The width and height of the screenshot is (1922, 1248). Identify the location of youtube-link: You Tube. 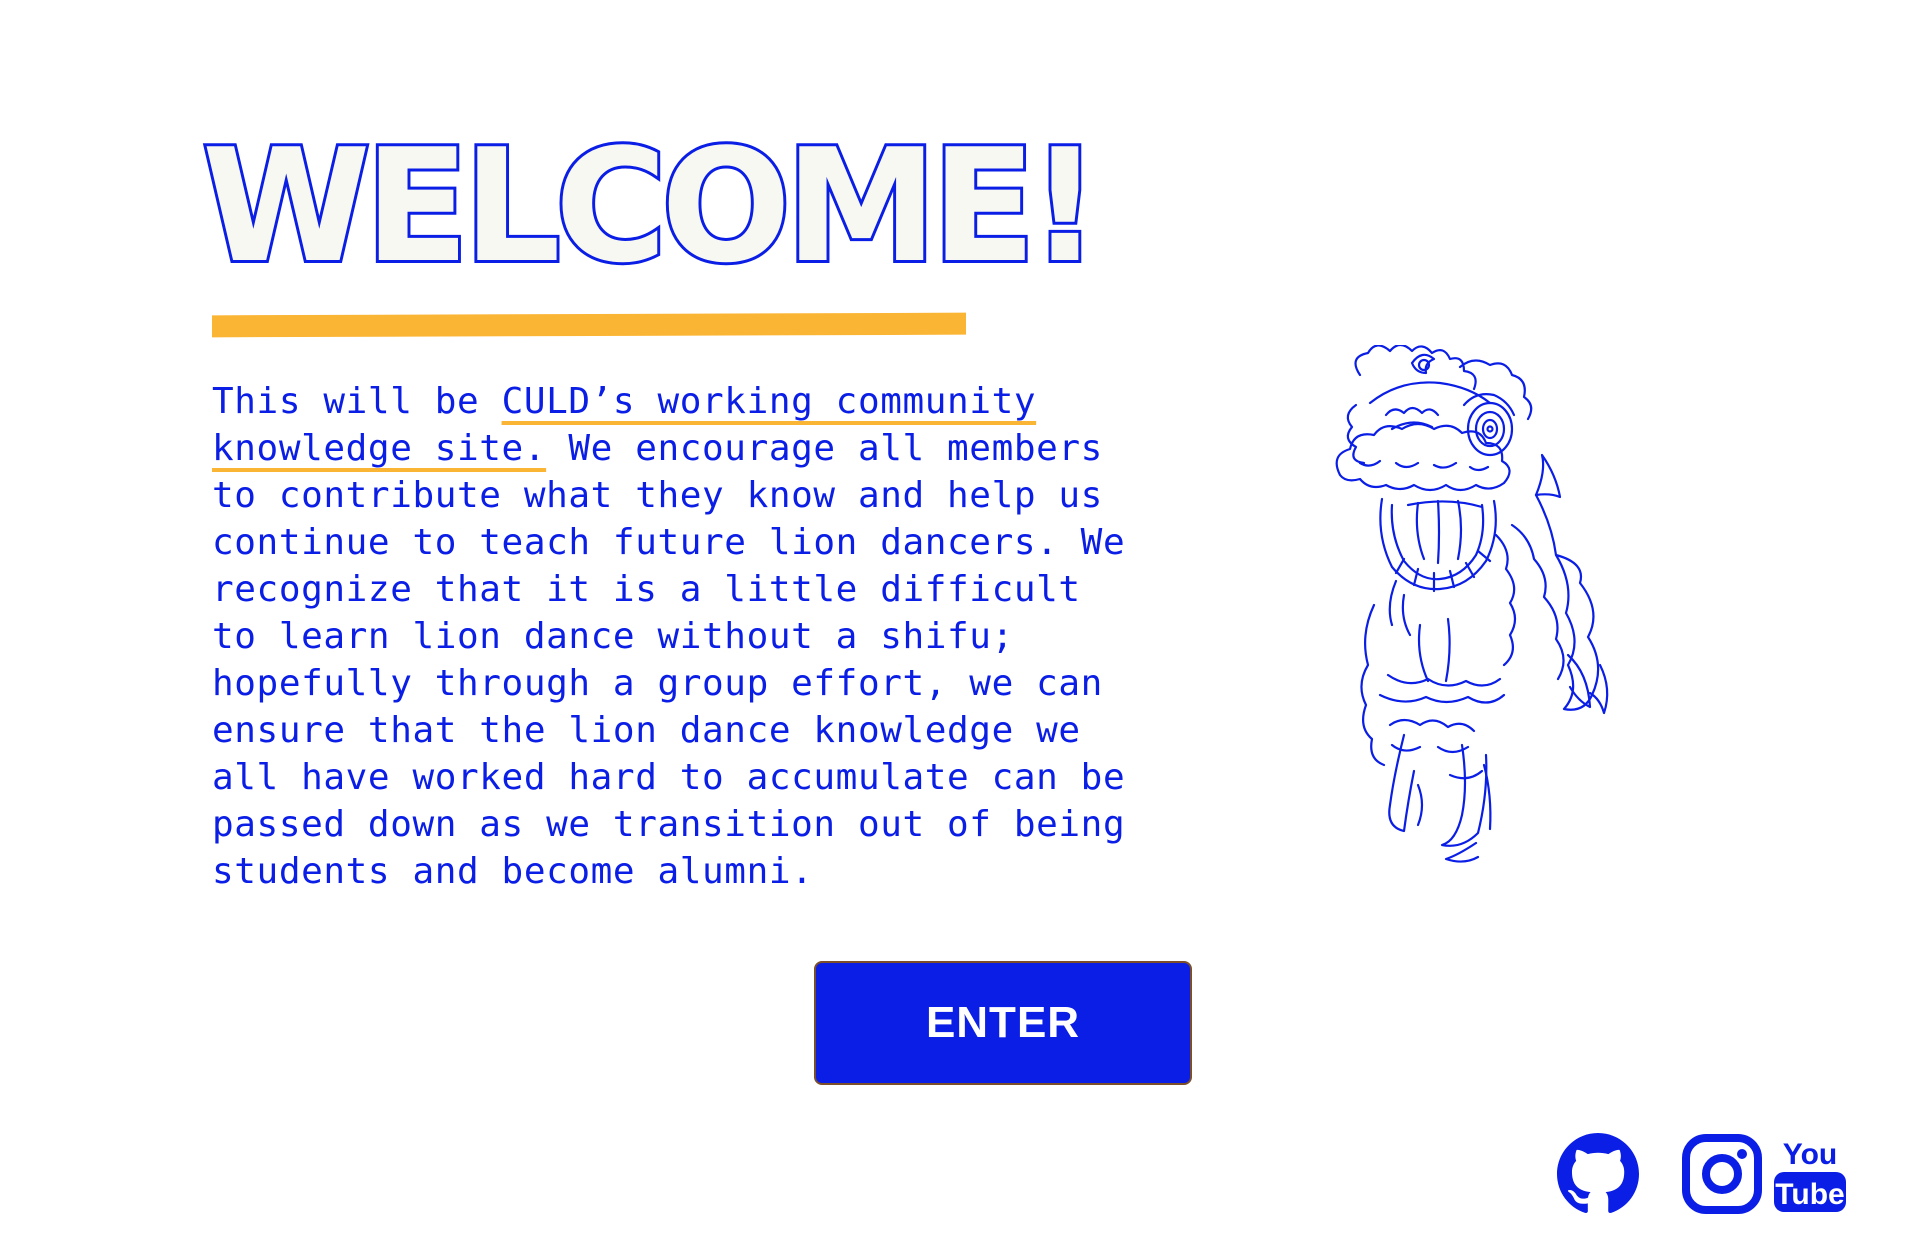
(1810, 1174).